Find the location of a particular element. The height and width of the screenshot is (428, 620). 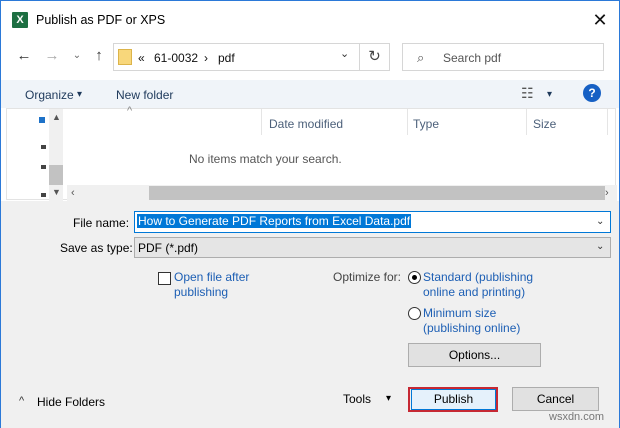

address-dropdown-icon: ⌄ is located at coordinates (344, 53).